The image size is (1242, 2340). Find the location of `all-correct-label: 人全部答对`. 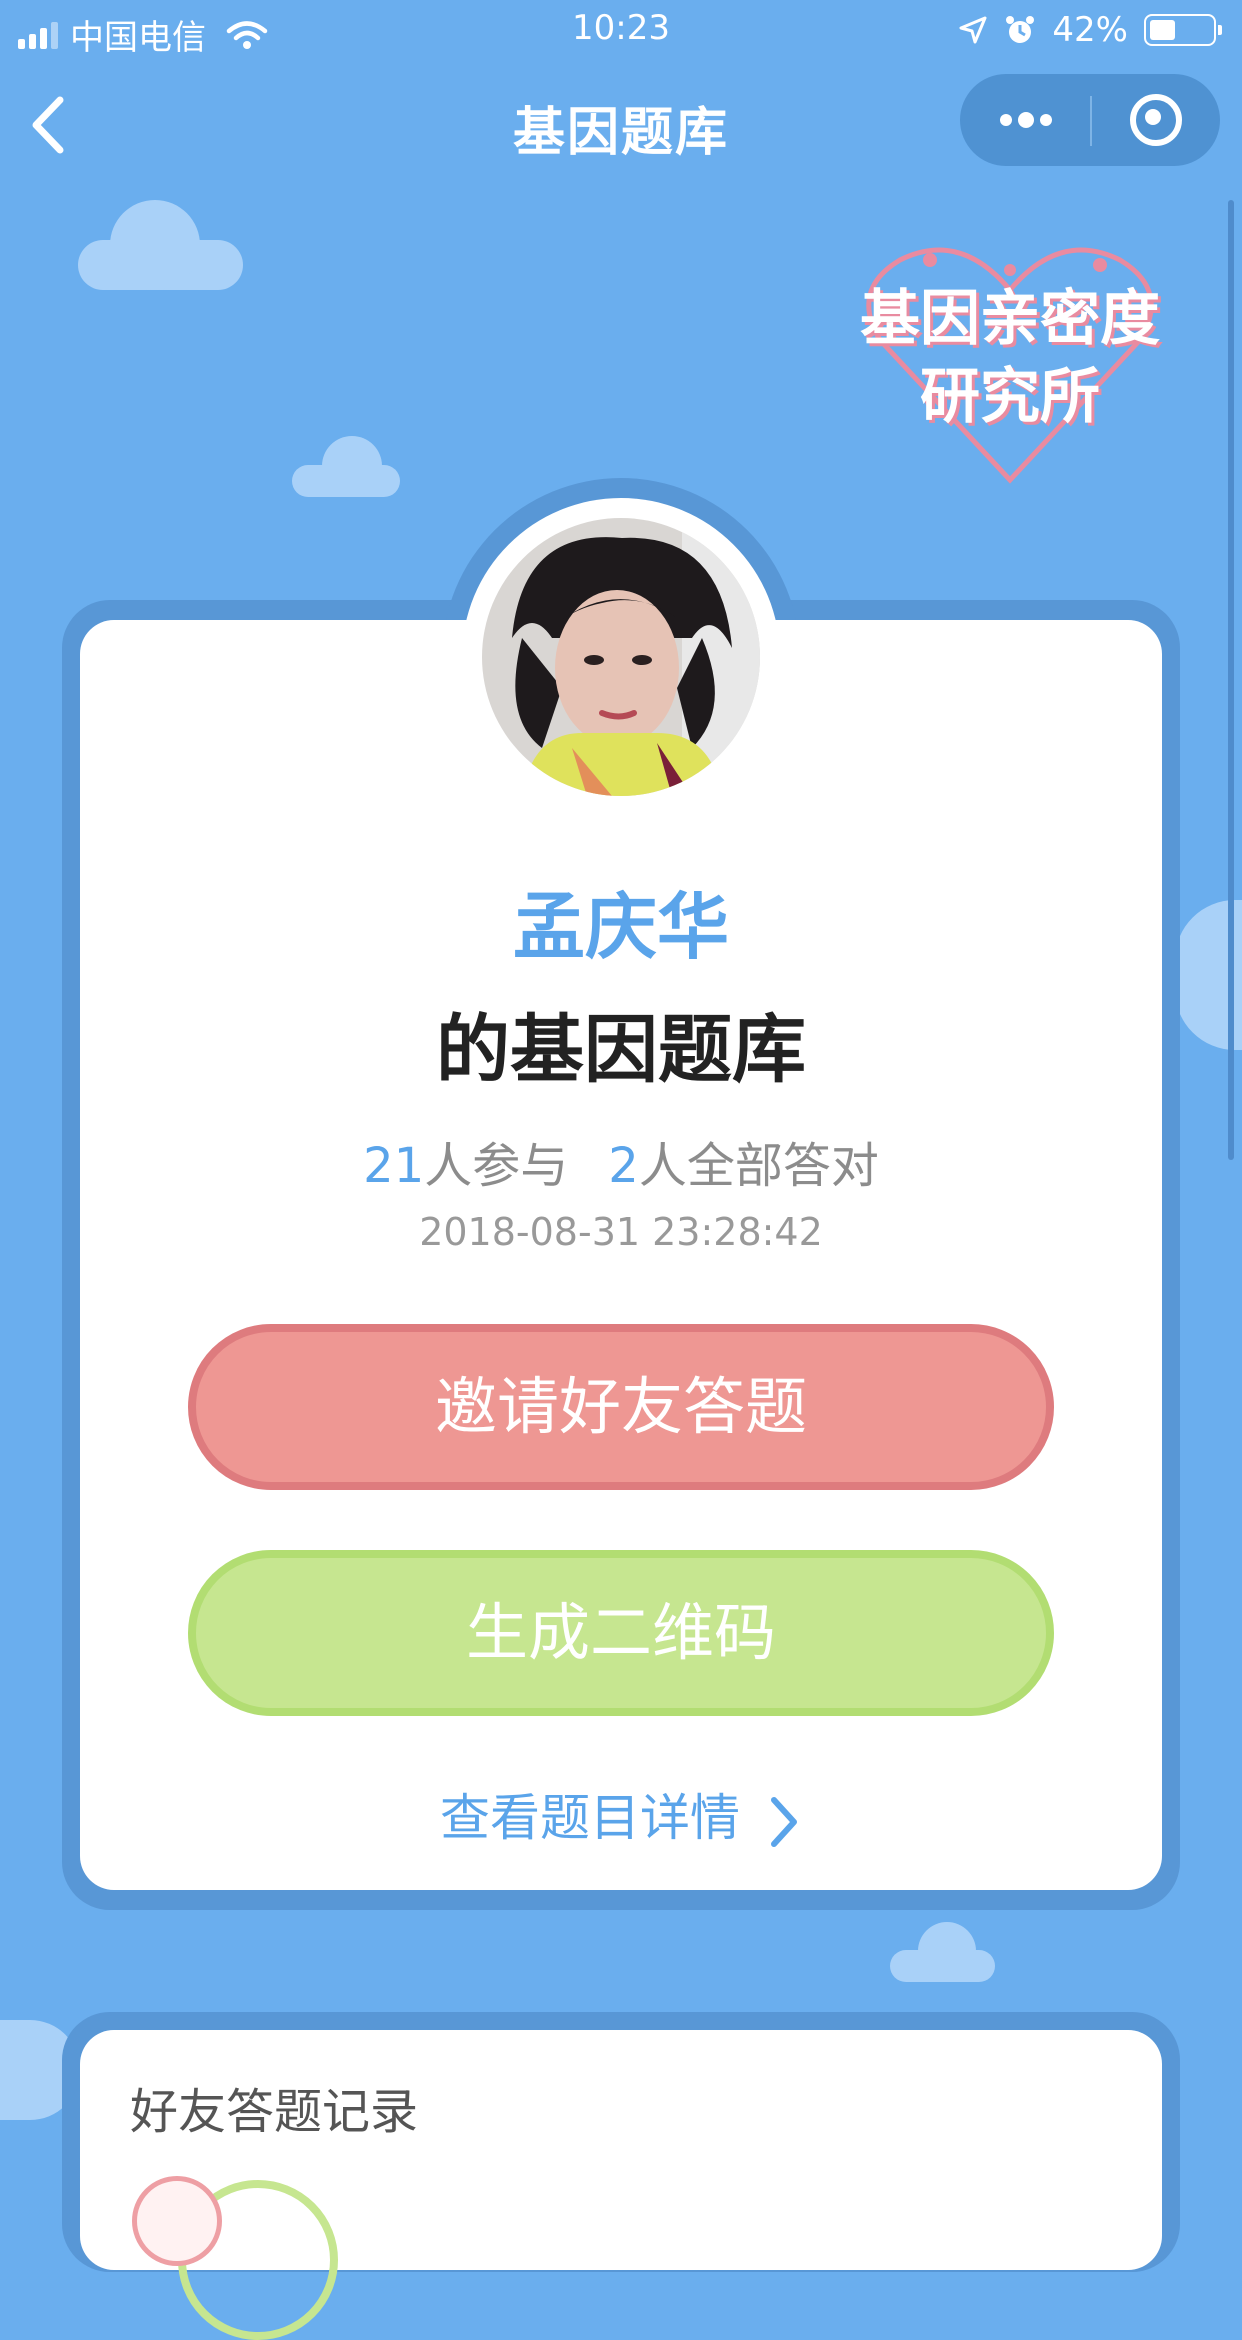

all-correct-label: 人全部答对 is located at coordinates (758, 1166).